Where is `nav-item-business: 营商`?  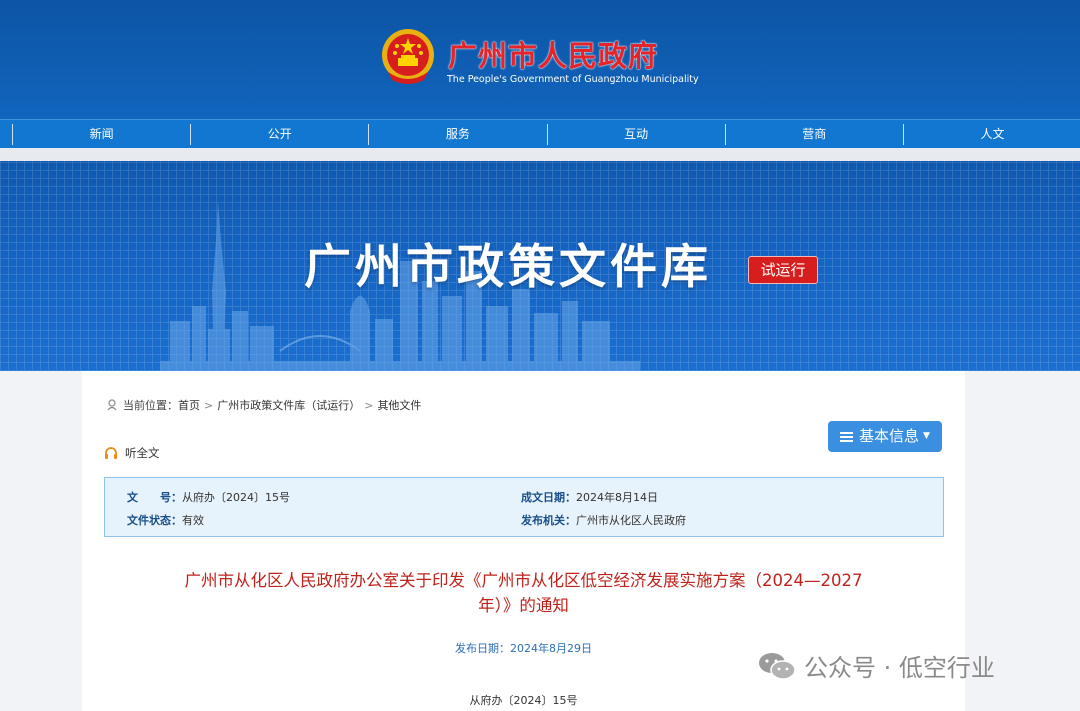
nav-item-business: 营商 is located at coordinates (815, 134).